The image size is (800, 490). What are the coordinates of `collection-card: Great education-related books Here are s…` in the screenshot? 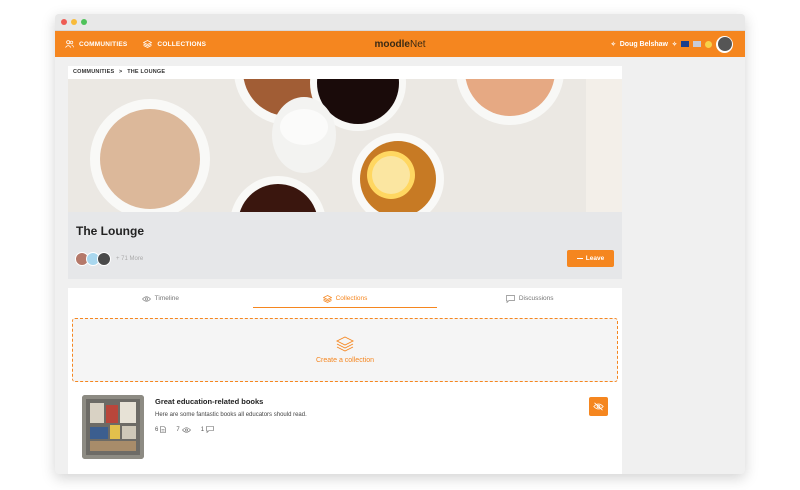 It's located at (347, 430).